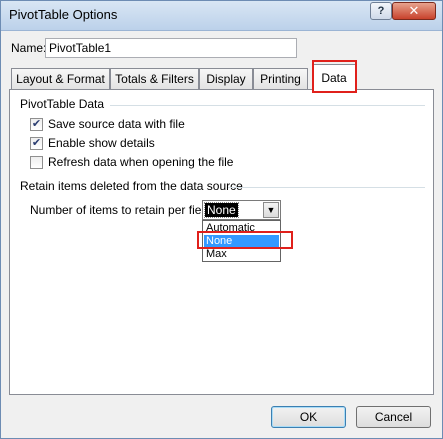 This screenshot has height=439, width=443. I want to click on save-source-data-option: ✔ Save source data with file, so click(107, 124).